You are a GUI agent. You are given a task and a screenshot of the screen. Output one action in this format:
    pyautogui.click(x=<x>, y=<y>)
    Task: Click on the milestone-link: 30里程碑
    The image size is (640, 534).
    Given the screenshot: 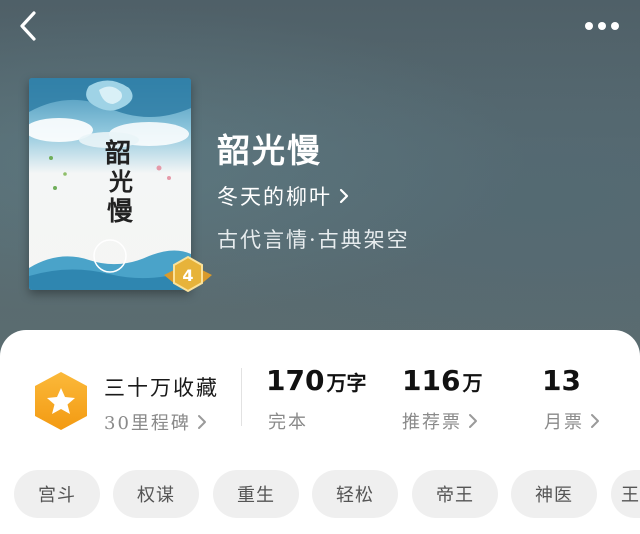 What is the action you would take?
    pyautogui.click(x=155, y=422)
    